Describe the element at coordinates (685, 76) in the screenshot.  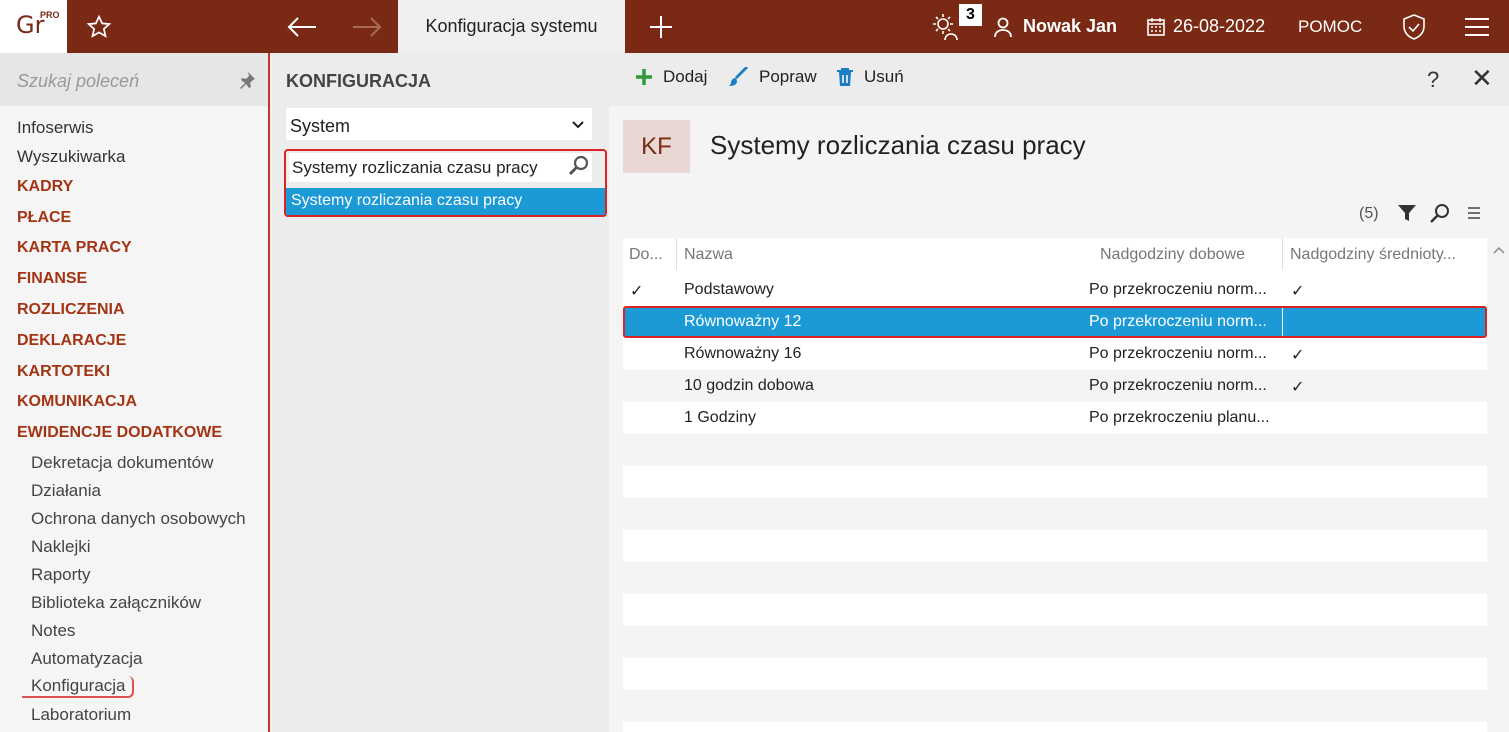
I see `add-button-label: Dodaj` at that location.